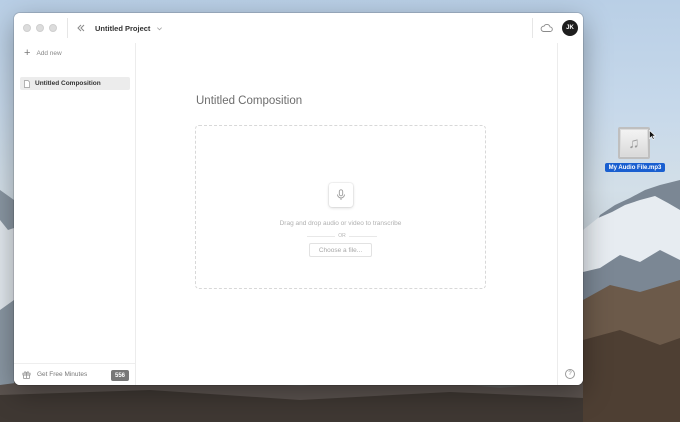 The width and height of the screenshot is (680, 422). What do you see at coordinates (53, 28) in the screenshot?
I see `zoom-window-button` at bounding box center [53, 28].